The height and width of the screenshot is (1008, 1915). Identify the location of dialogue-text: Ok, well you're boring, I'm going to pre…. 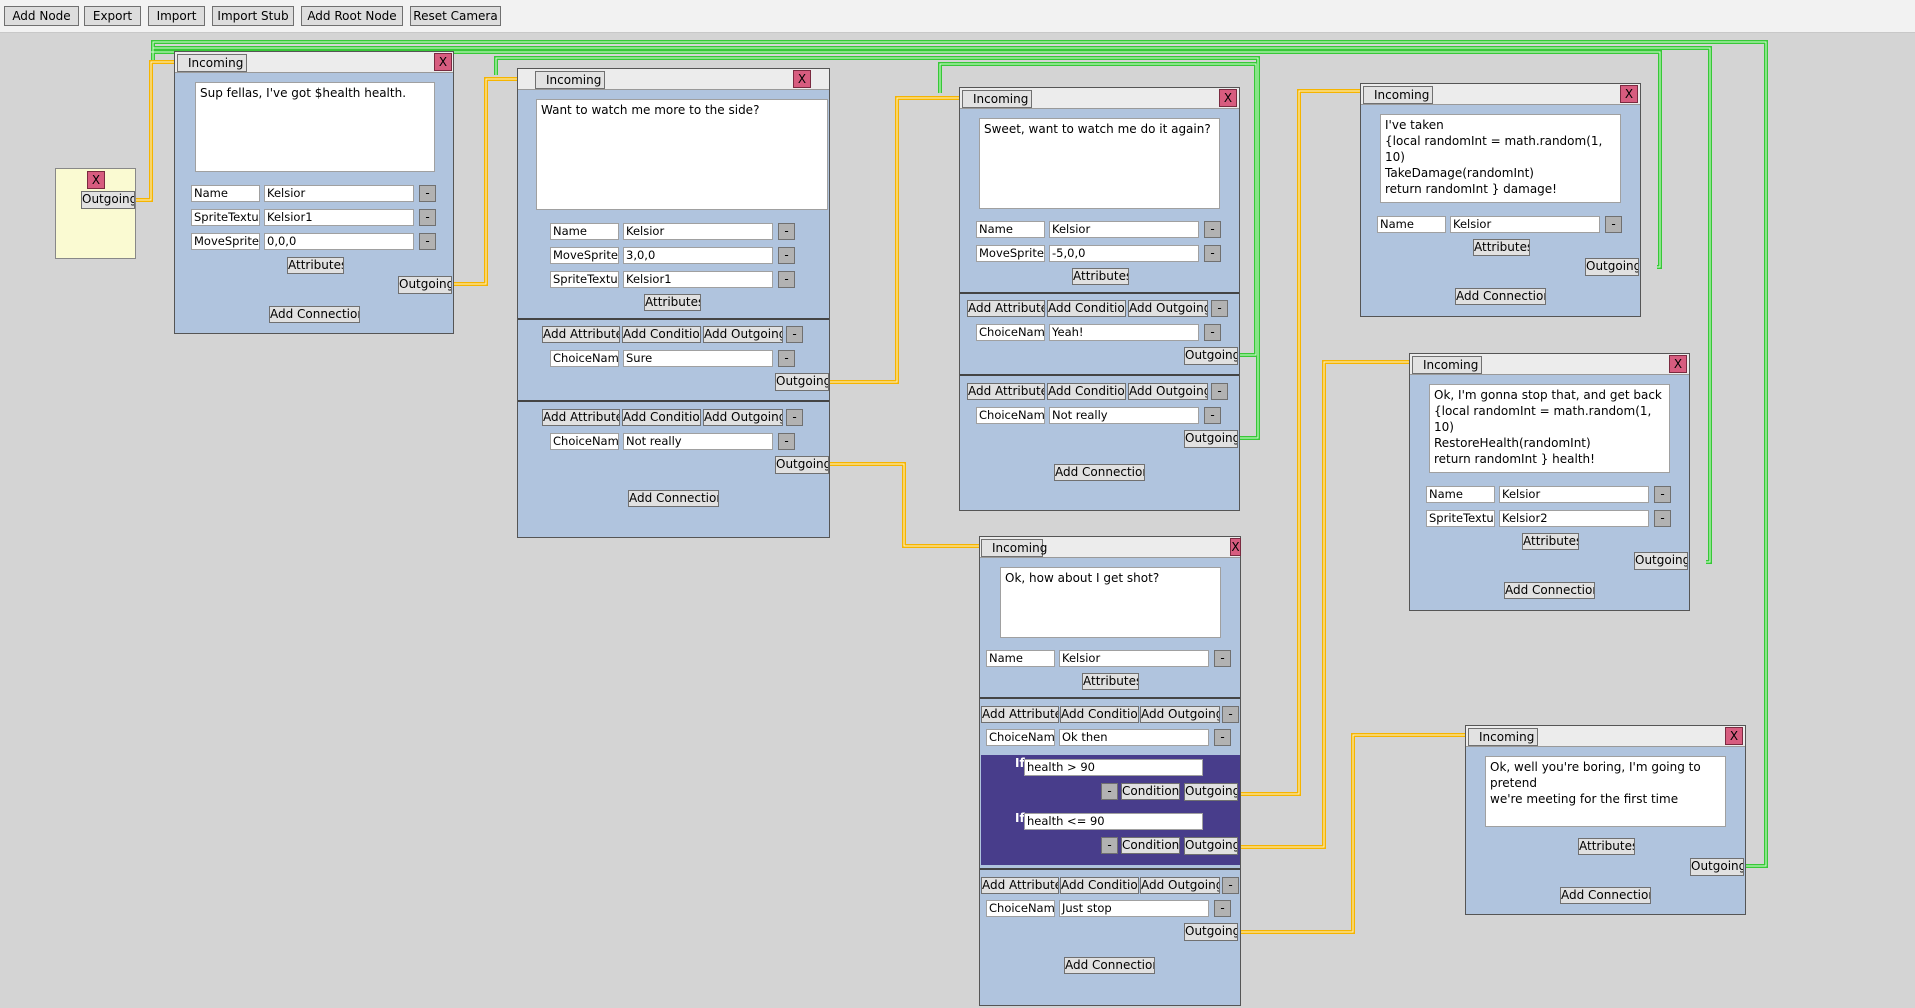
(1605, 791).